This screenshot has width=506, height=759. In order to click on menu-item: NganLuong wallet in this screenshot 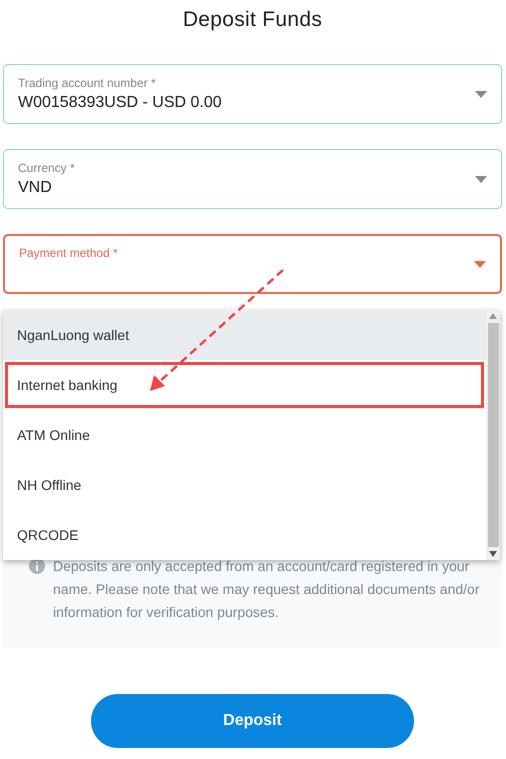, I will do `click(244, 335)`.